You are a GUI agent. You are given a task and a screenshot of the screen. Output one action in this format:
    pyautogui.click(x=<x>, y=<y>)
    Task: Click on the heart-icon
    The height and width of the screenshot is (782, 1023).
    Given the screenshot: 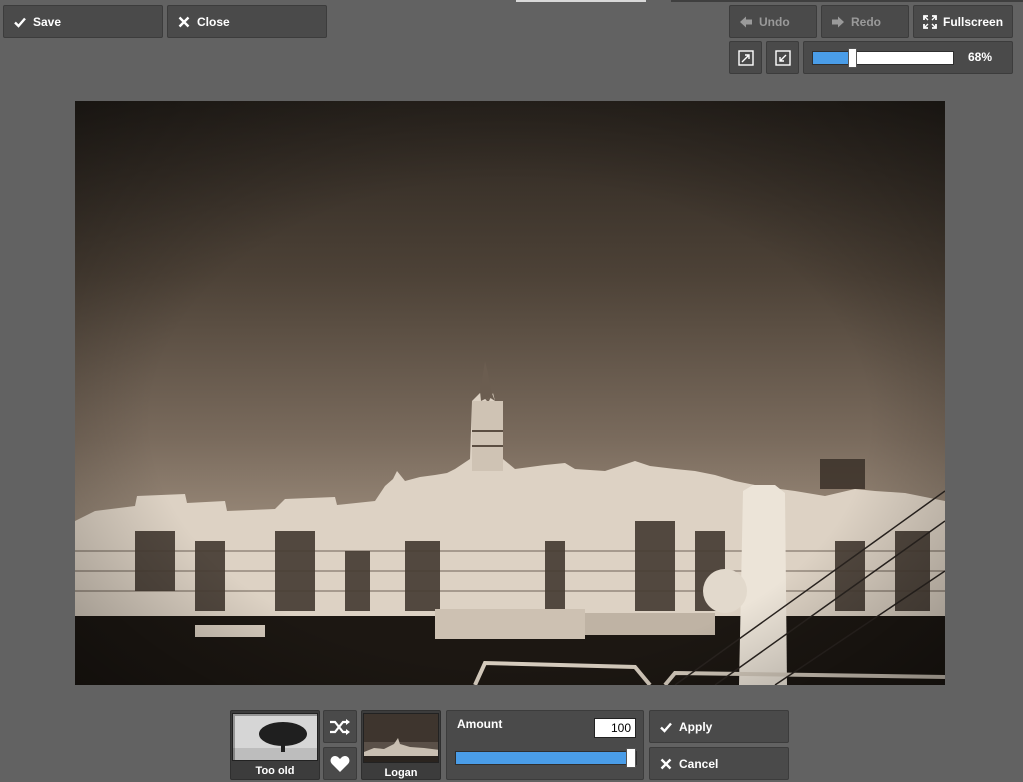 What is the action you would take?
    pyautogui.click(x=340, y=763)
    